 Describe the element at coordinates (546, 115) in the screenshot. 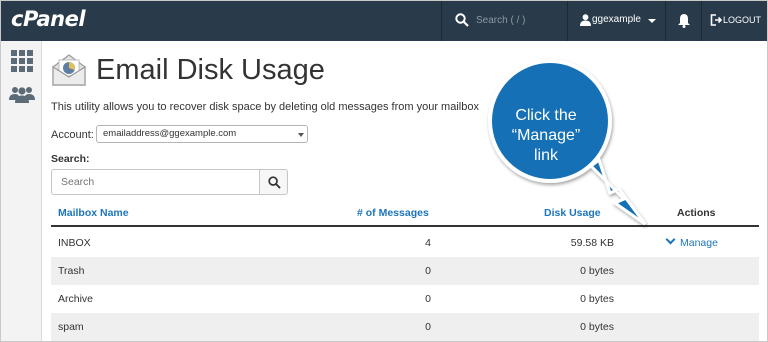

I see `callout-line: Click the` at that location.